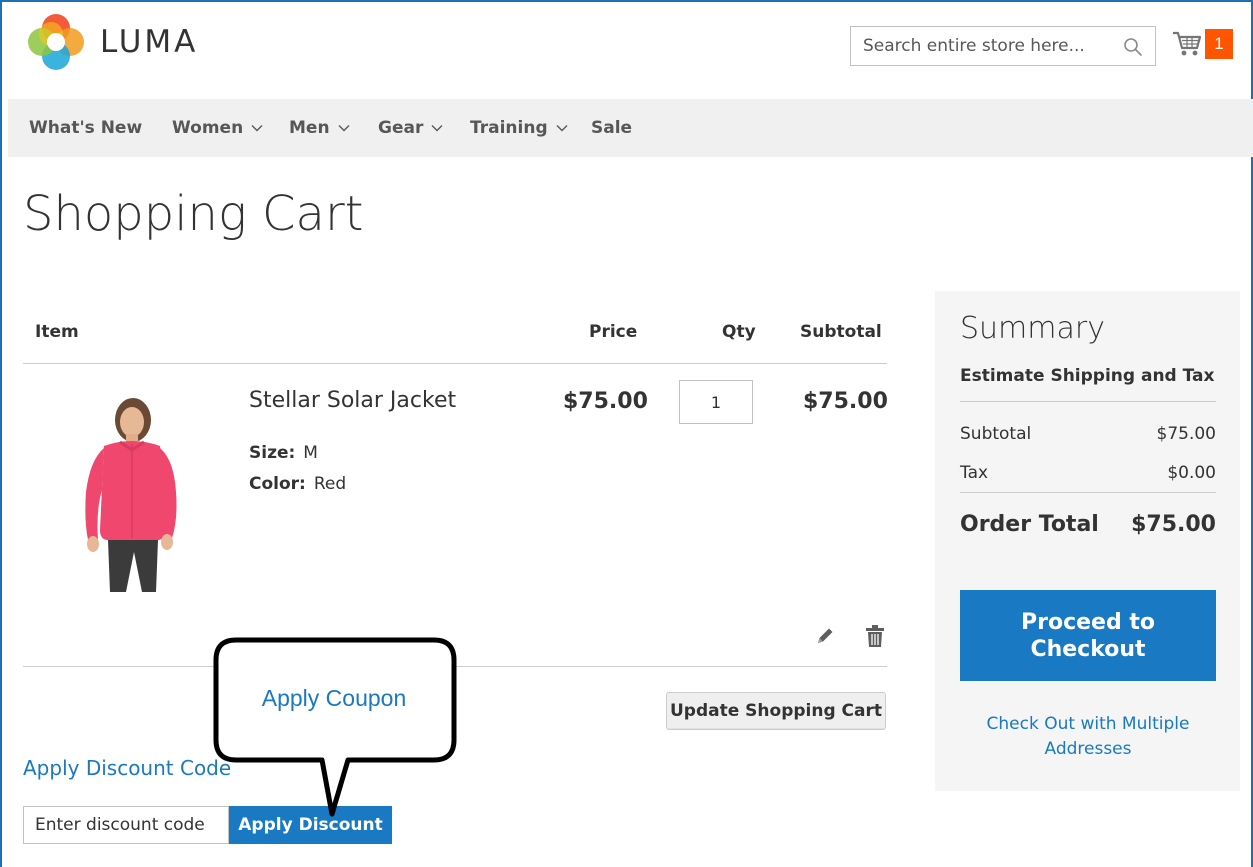 This screenshot has height=867, width=1253. What do you see at coordinates (122, 487) in the screenshot?
I see `product-image` at bounding box center [122, 487].